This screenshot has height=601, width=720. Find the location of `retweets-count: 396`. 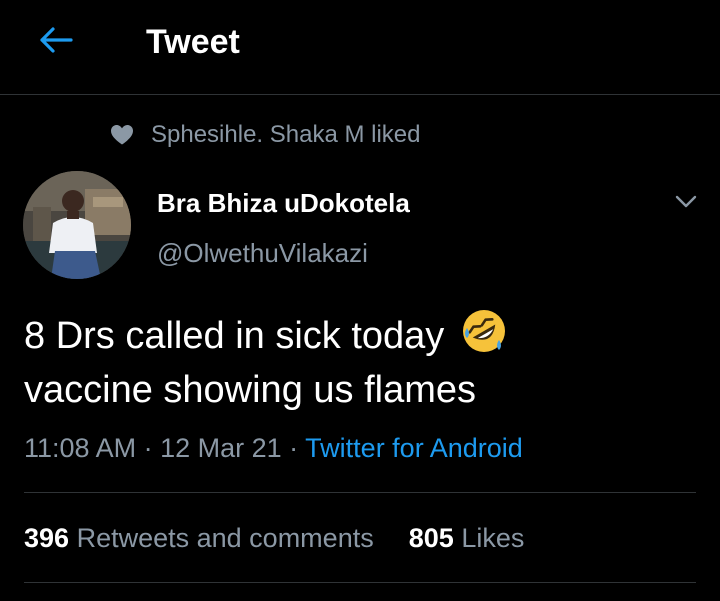

retweets-count: 396 is located at coordinates (47, 538).